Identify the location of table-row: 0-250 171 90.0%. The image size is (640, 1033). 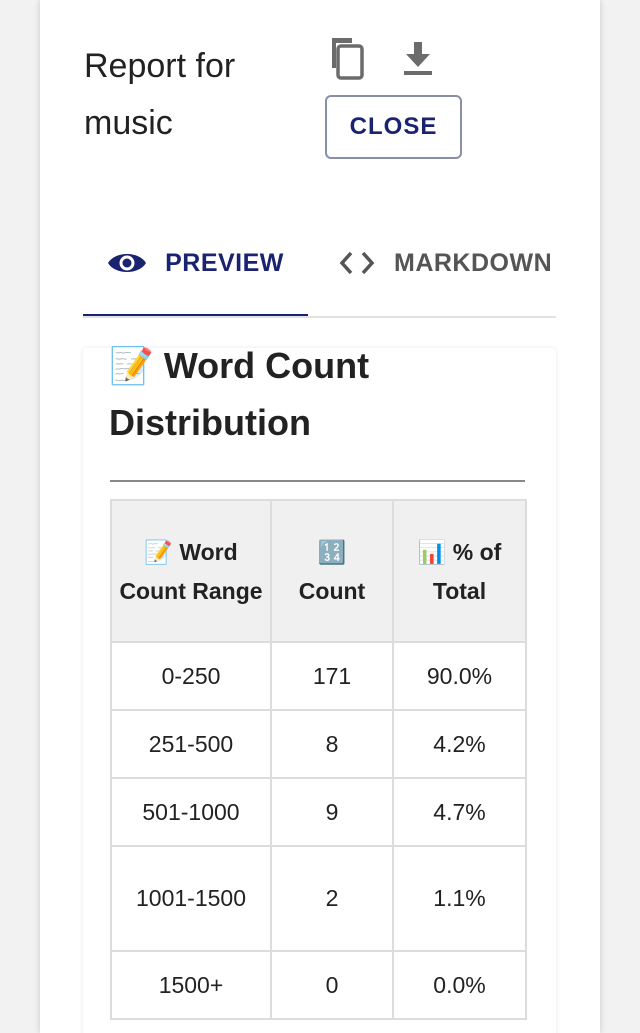
(318, 676).